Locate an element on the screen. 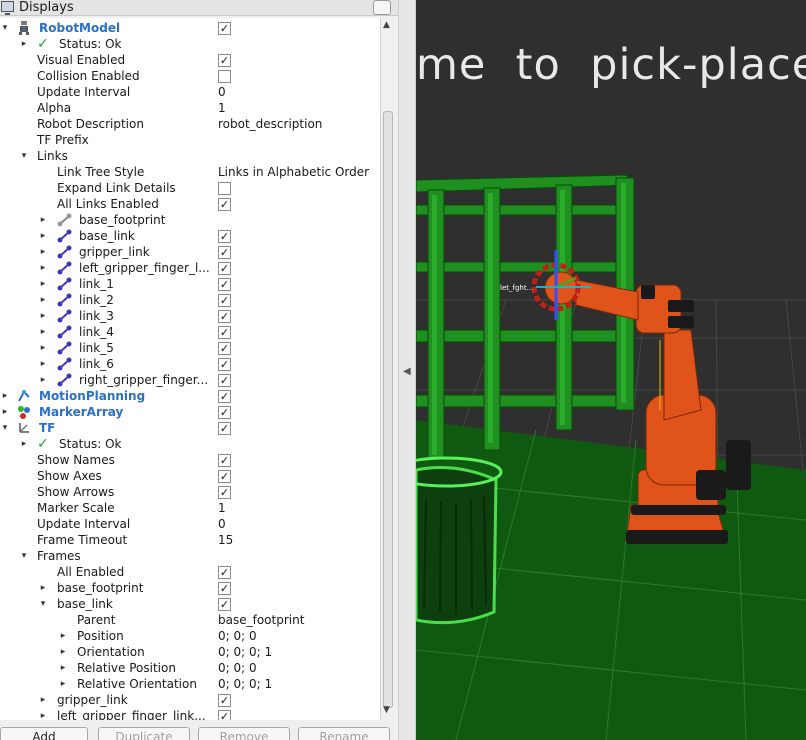  frame-item: ▸ base_footprint ✓ is located at coordinates (190, 588).